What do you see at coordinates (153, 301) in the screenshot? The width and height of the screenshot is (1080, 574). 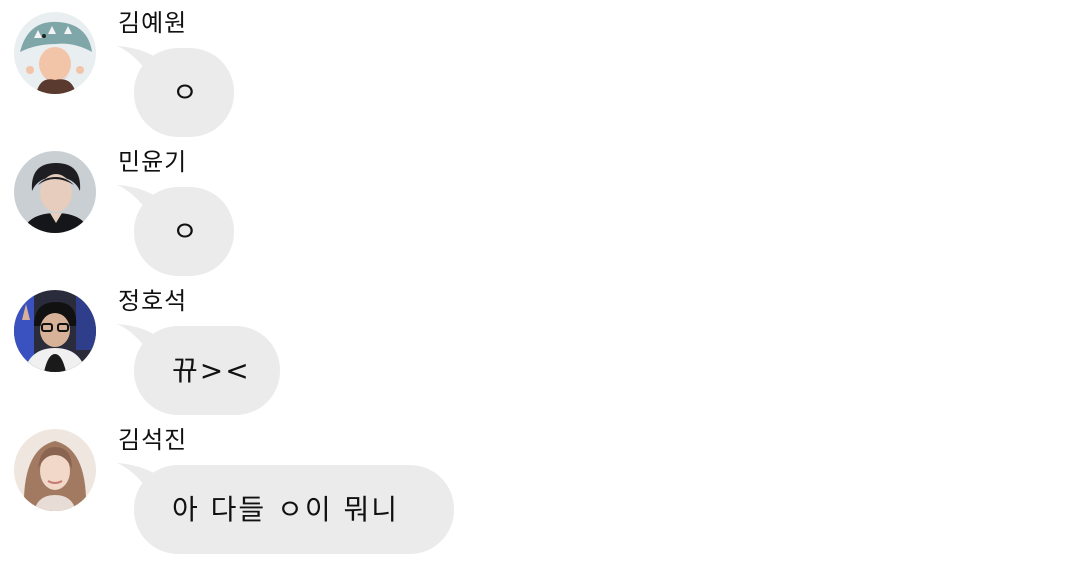 I see `sender-name: 정호석` at bounding box center [153, 301].